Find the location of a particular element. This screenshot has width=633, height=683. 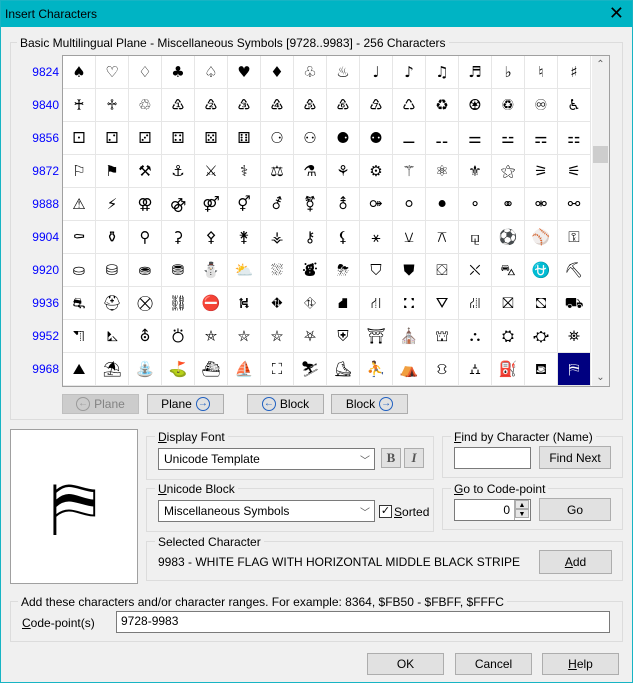

scroll-thumb is located at coordinates (600, 154).